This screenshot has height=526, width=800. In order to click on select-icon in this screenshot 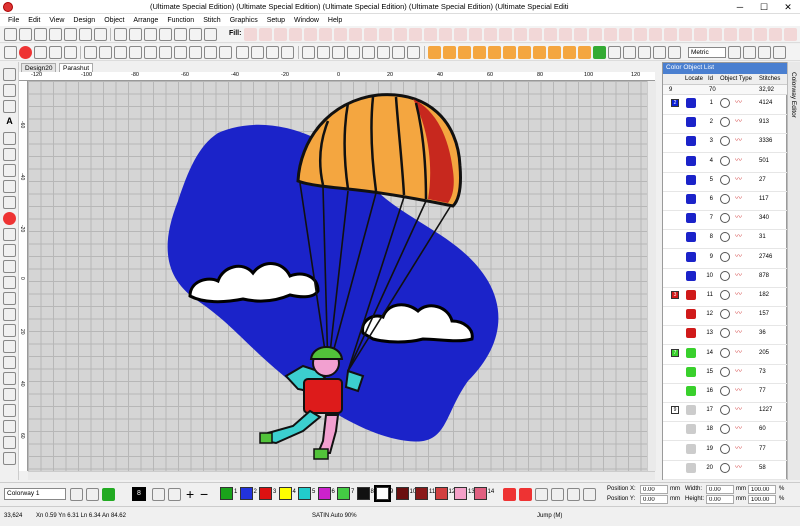, I will do `click(10, 34)`.